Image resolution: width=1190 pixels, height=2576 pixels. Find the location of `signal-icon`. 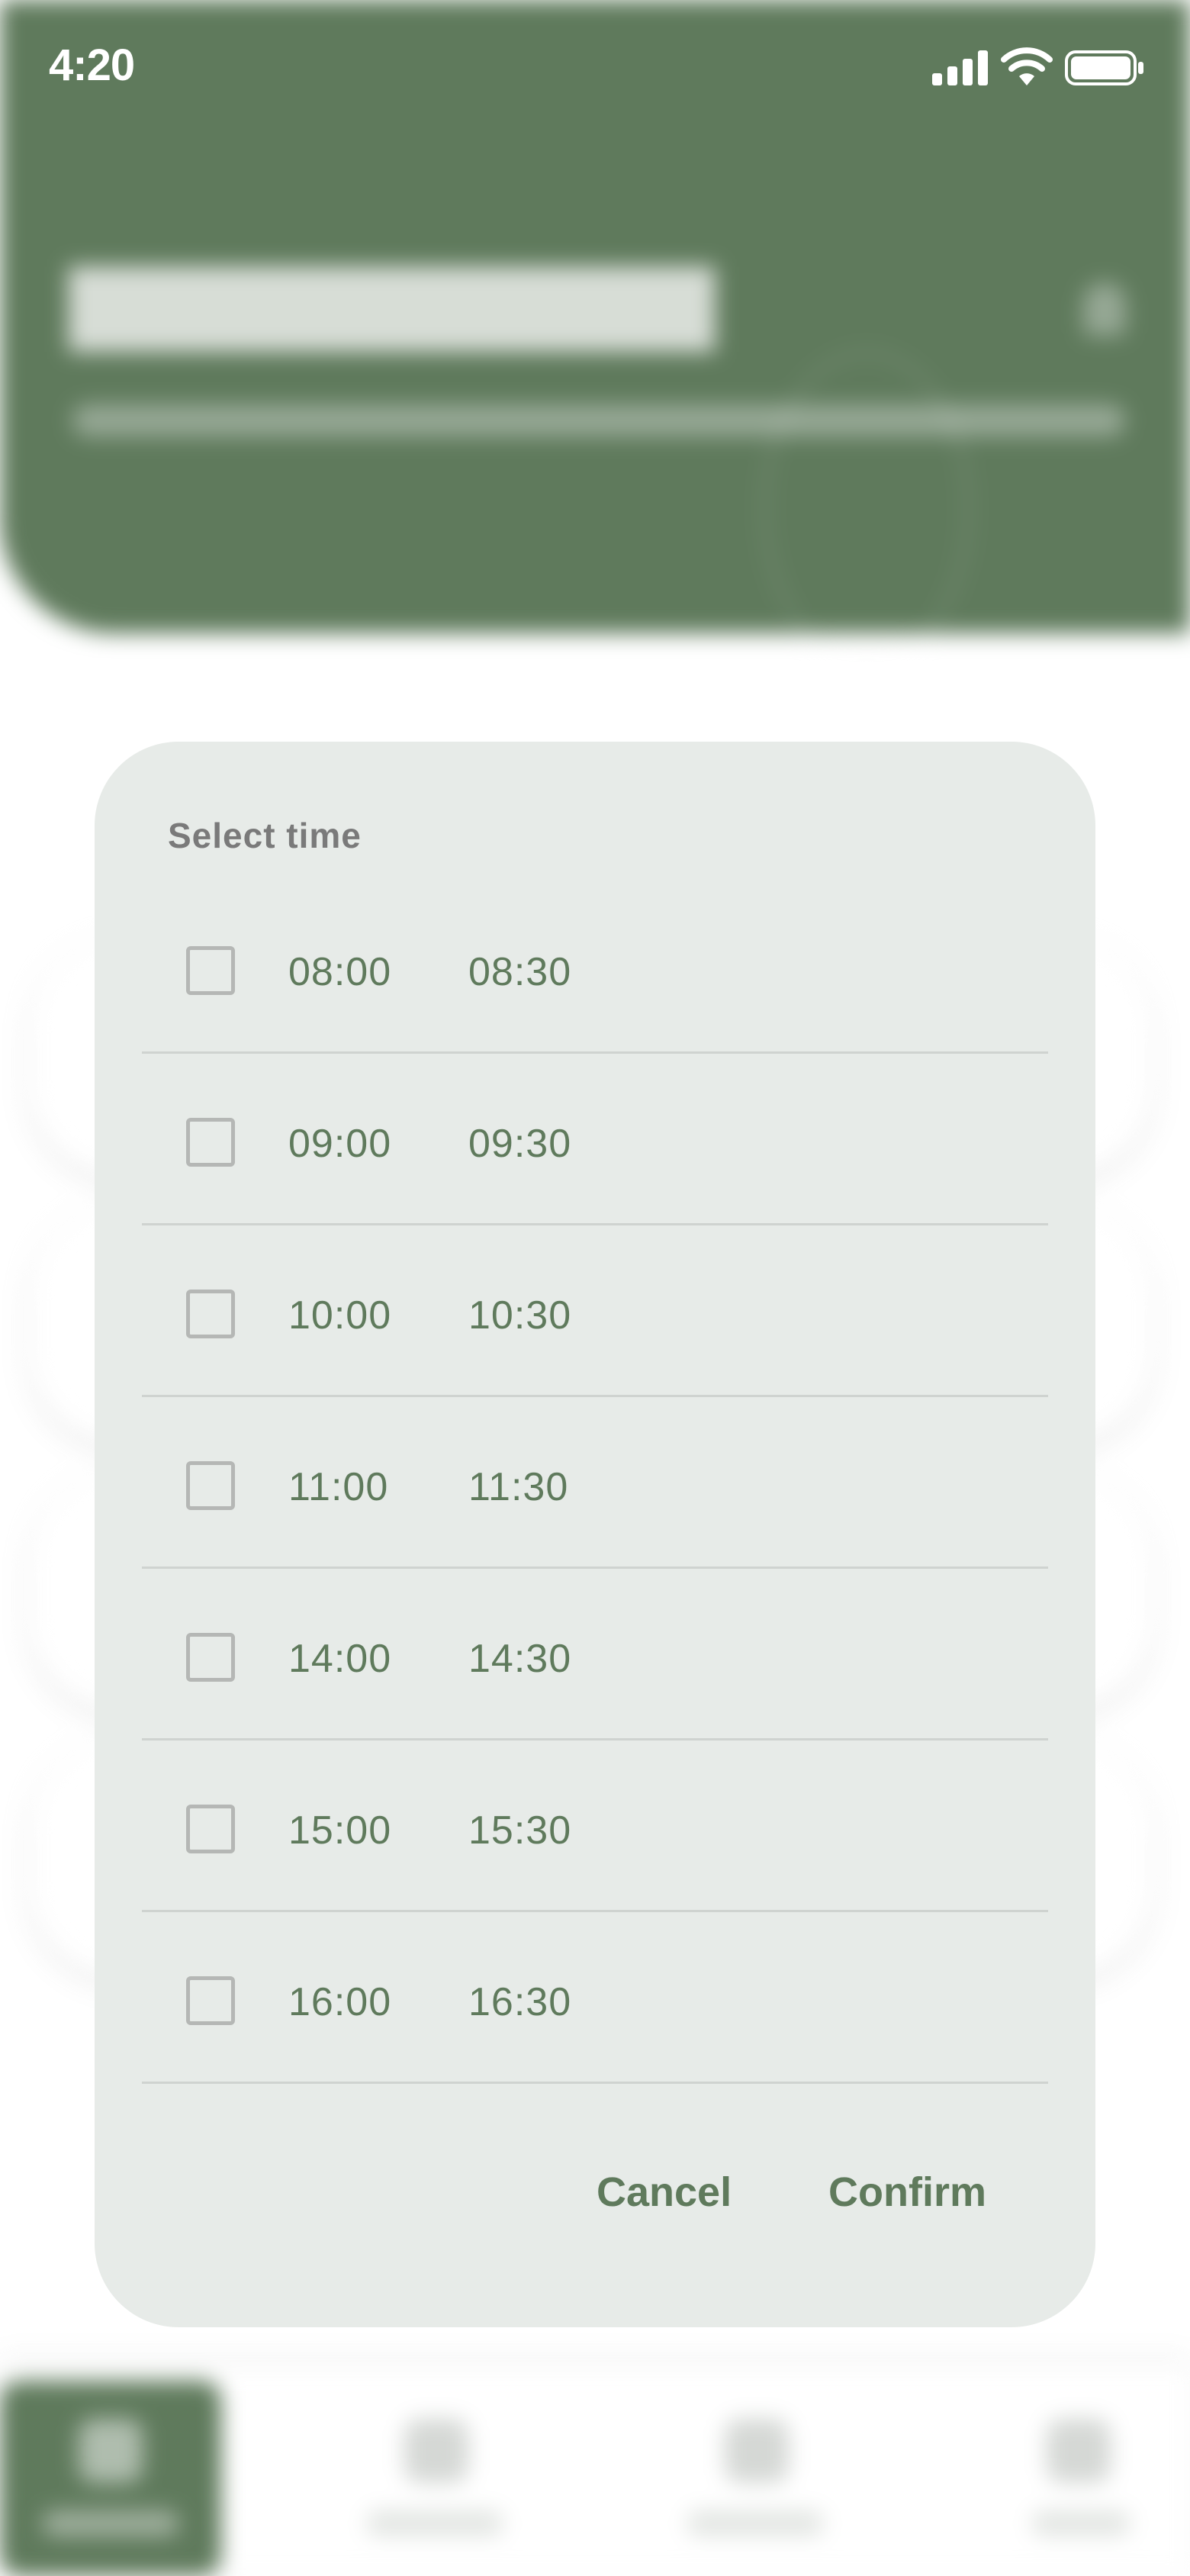

signal-icon is located at coordinates (960, 67).